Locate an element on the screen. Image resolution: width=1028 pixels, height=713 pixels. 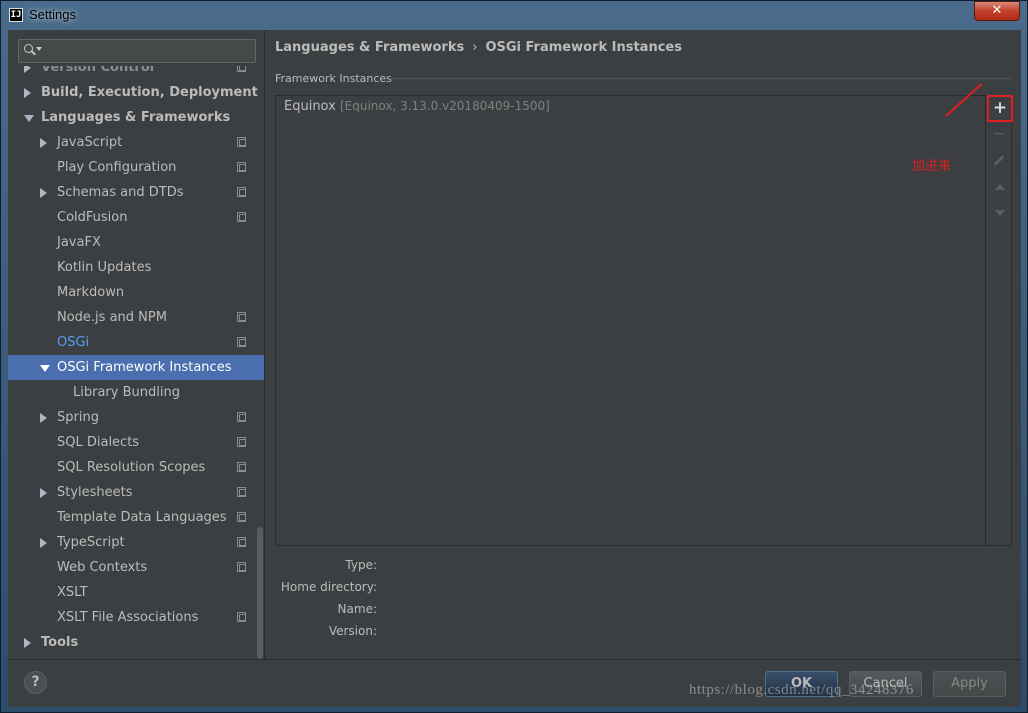
sidebar-item-label: Tools is located at coordinates (60, 642).